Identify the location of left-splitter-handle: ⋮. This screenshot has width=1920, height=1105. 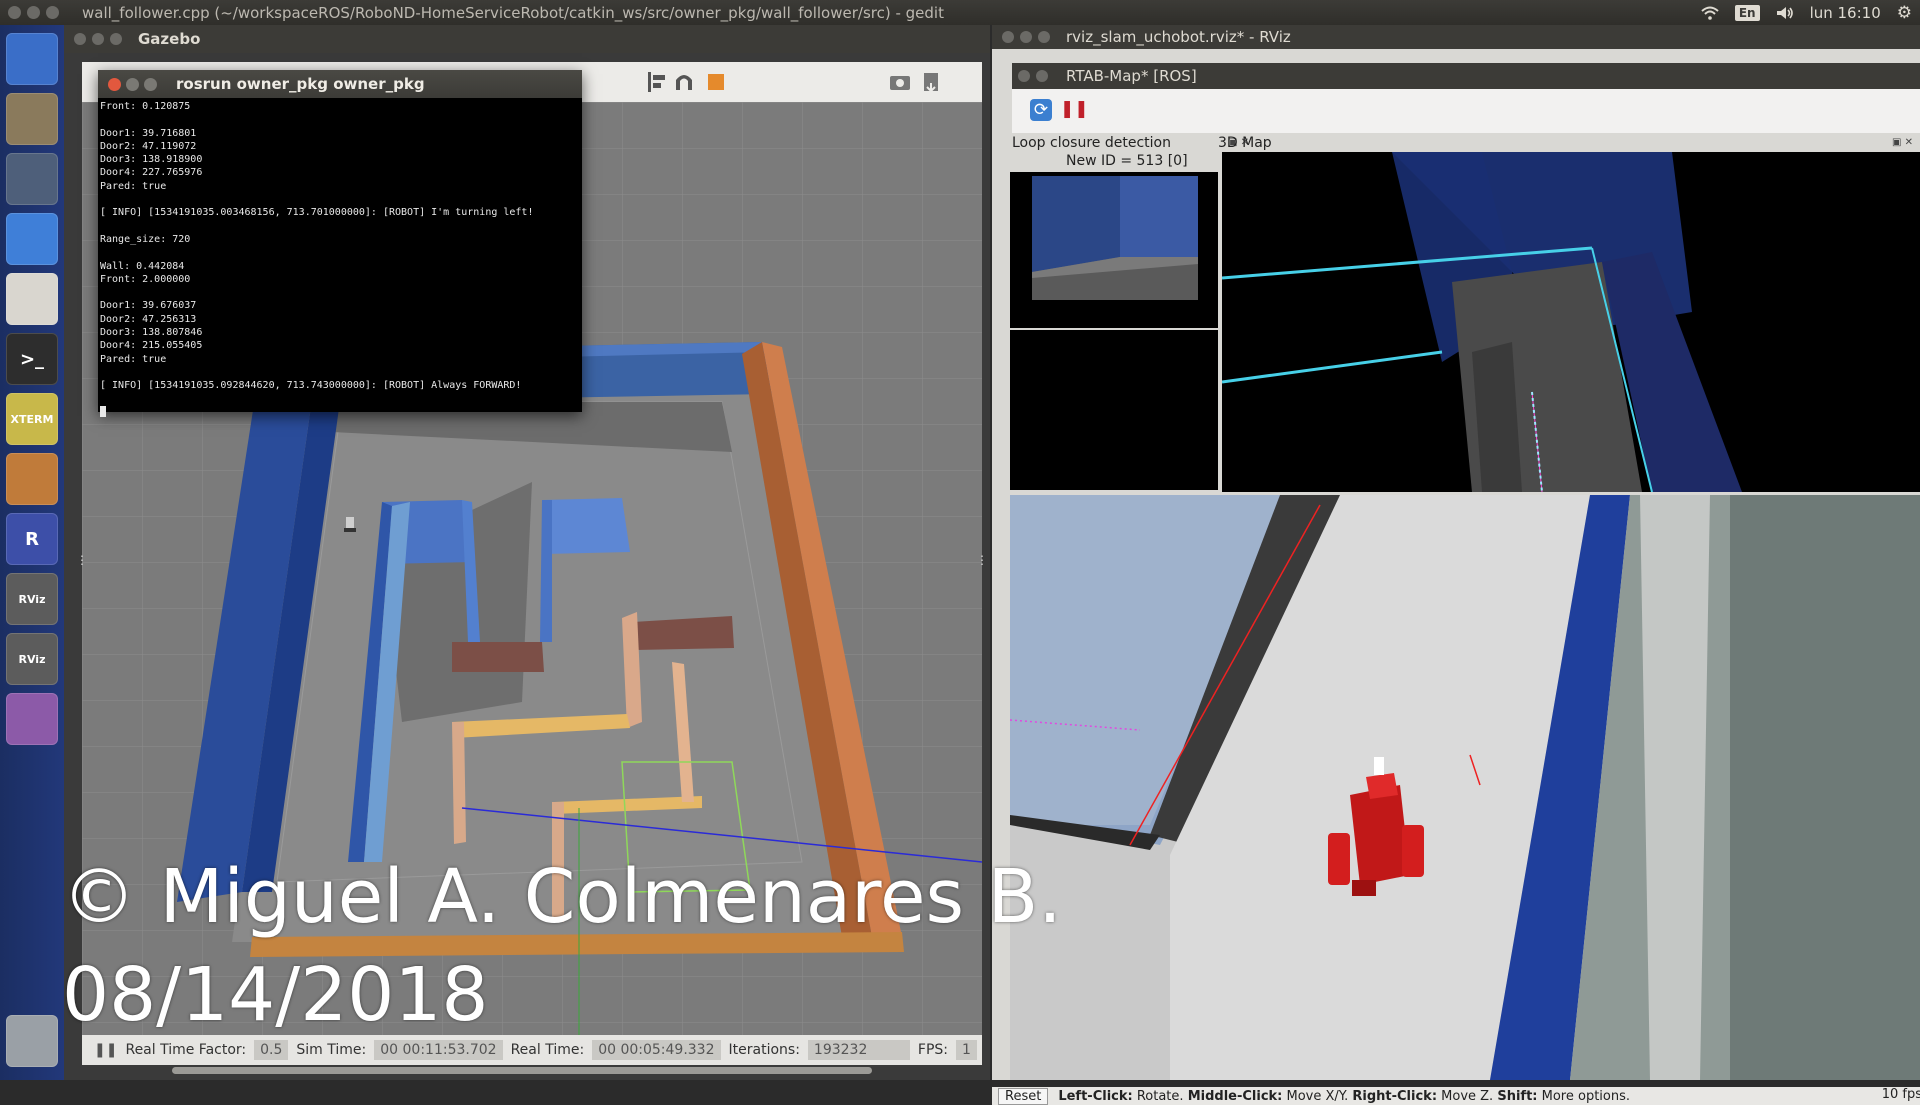
(82, 560).